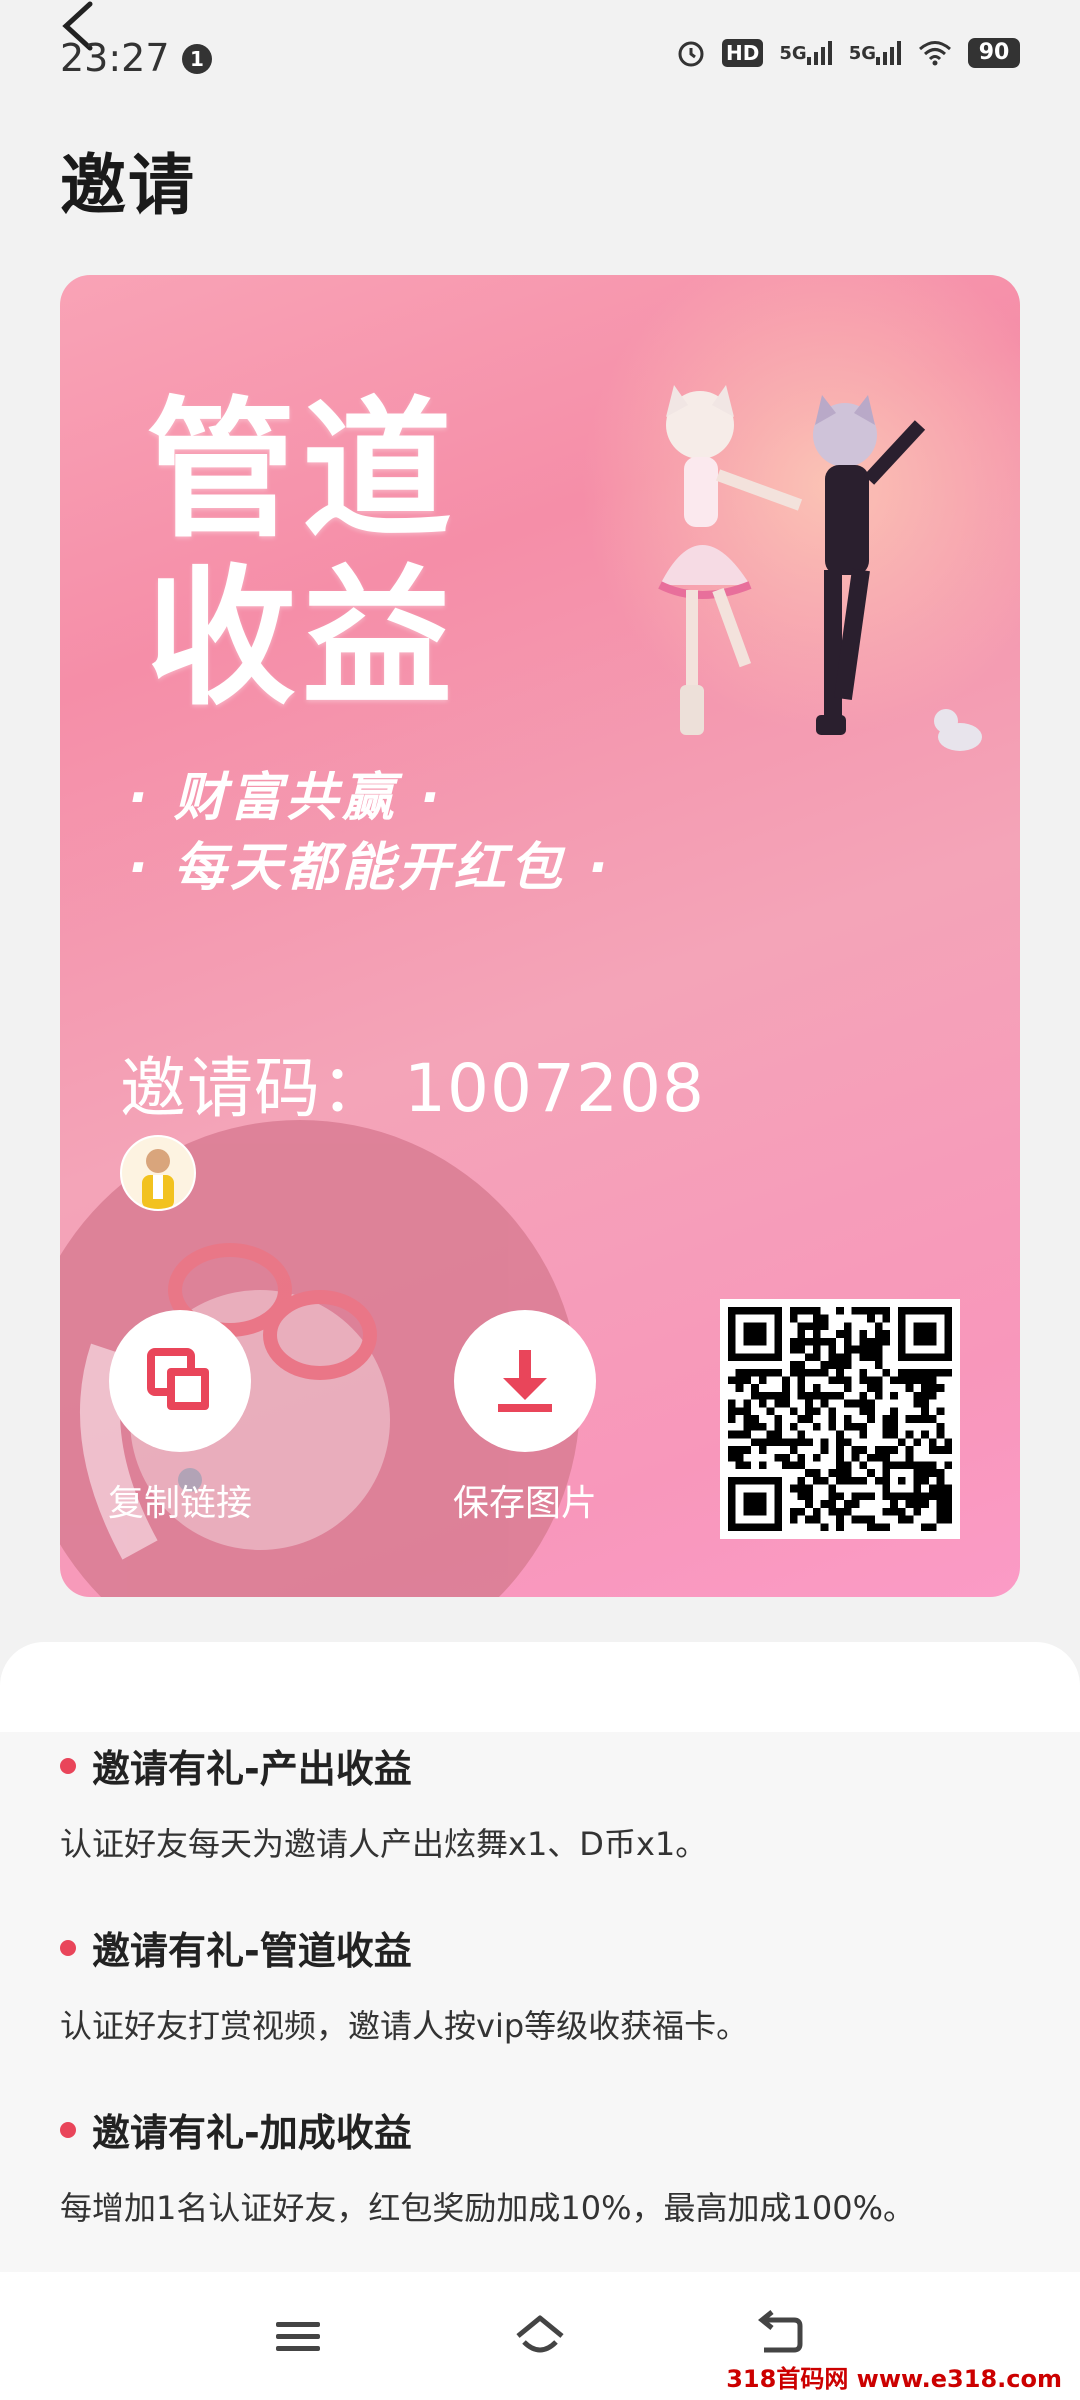 The width and height of the screenshot is (1080, 2400). Describe the element at coordinates (286, 798) in the screenshot. I see `poster-tagline-1: · 财富共赢 ·` at that location.